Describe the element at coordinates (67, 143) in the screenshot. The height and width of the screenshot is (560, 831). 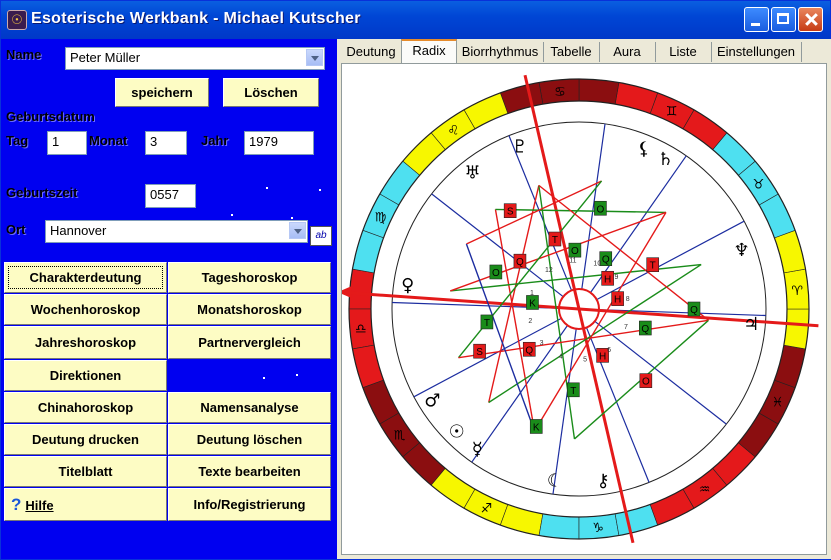
I see `day-field: 1` at that location.